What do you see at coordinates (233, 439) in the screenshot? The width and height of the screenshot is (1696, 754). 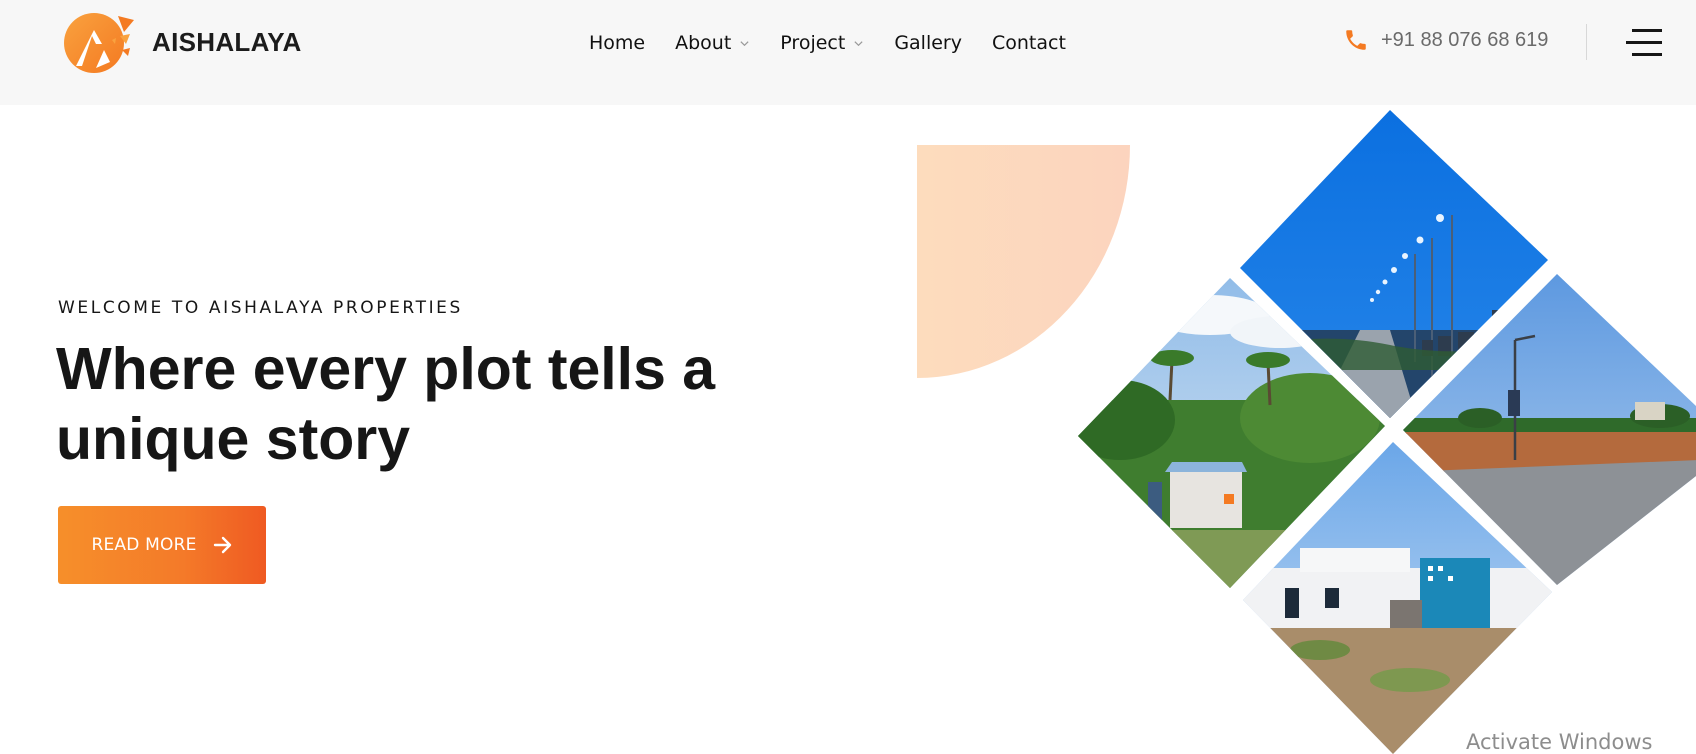 I see `hero-headline-line2: unique story` at bounding box center [233, 439].